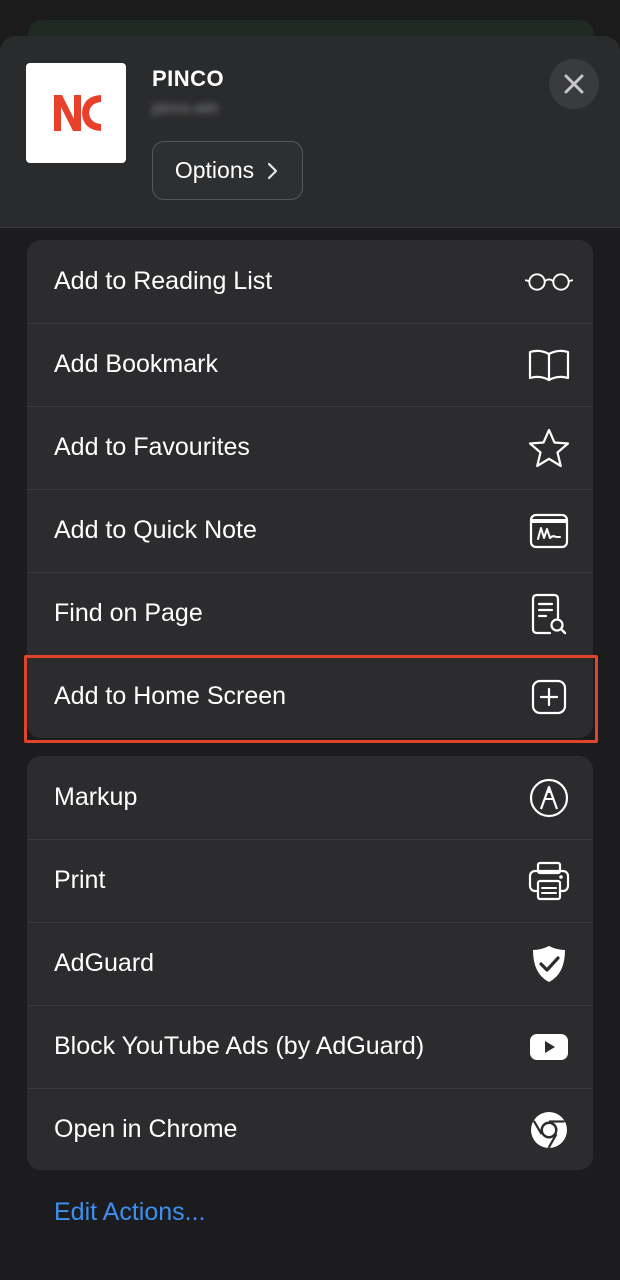 This screenshot has height=1280, width=620. I want to click on action-label: Add to Quick Note, so click(155, 530).